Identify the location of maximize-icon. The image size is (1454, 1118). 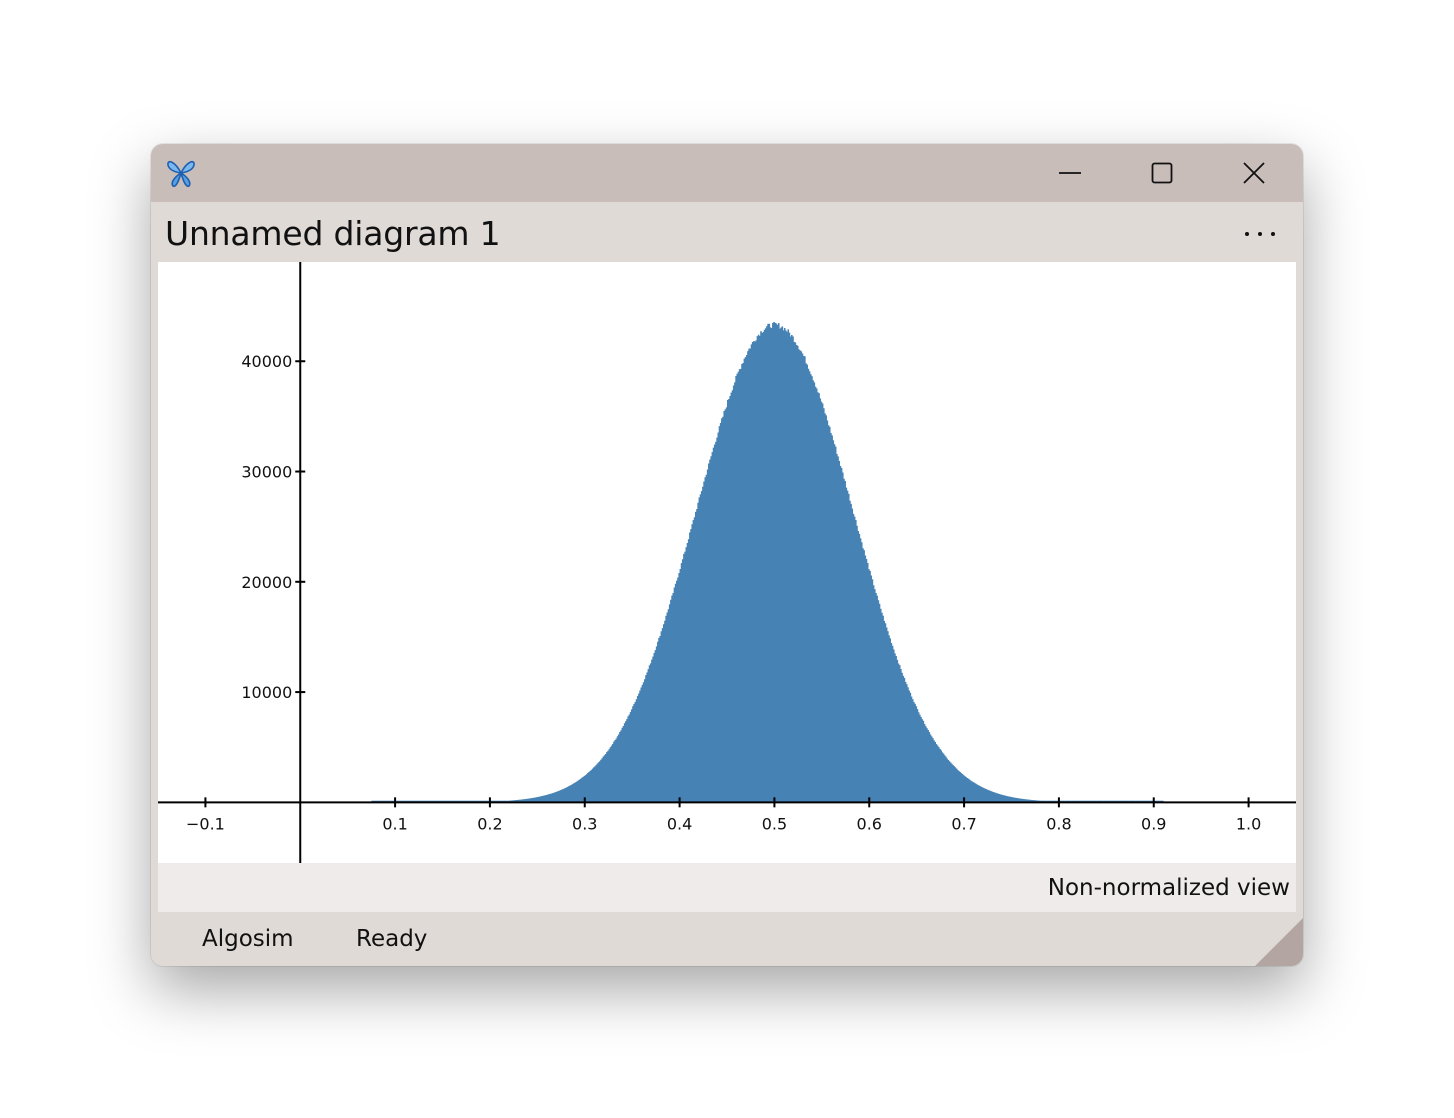
(1162, 173).